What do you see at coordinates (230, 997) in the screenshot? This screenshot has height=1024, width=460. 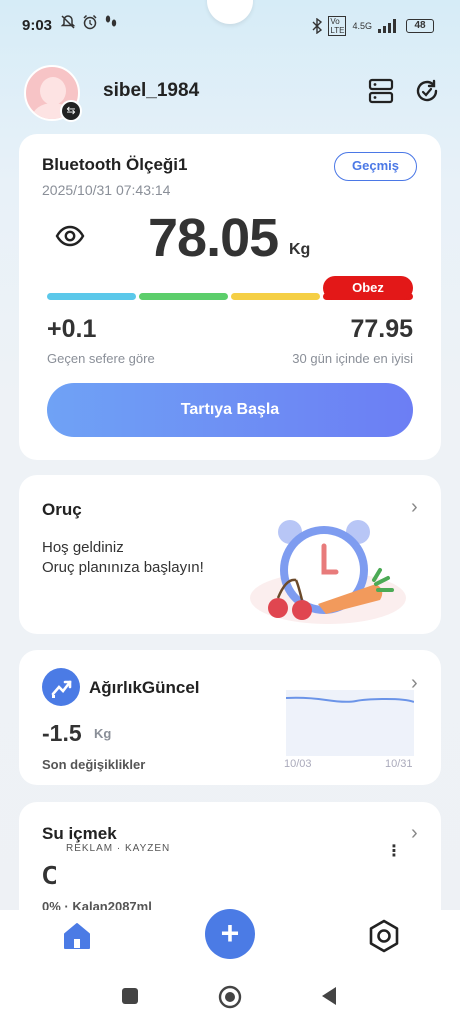 I see `system-home-icon` at bounding box center [230, 997].